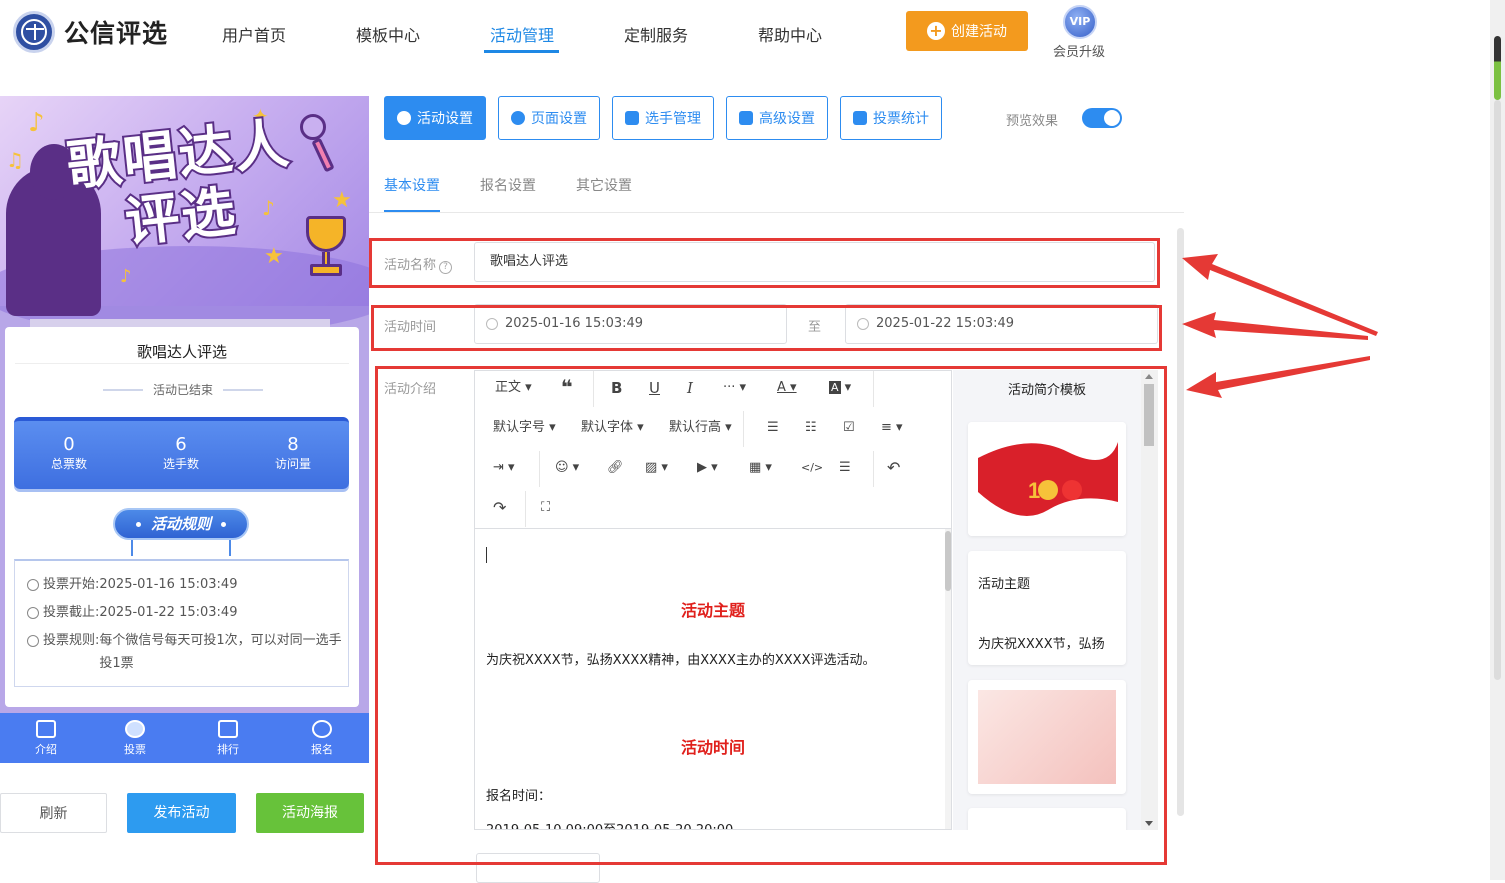 The height and width of the screenshot is (883, 1505). I want to click on plus-icon: +, so click(936, 31).